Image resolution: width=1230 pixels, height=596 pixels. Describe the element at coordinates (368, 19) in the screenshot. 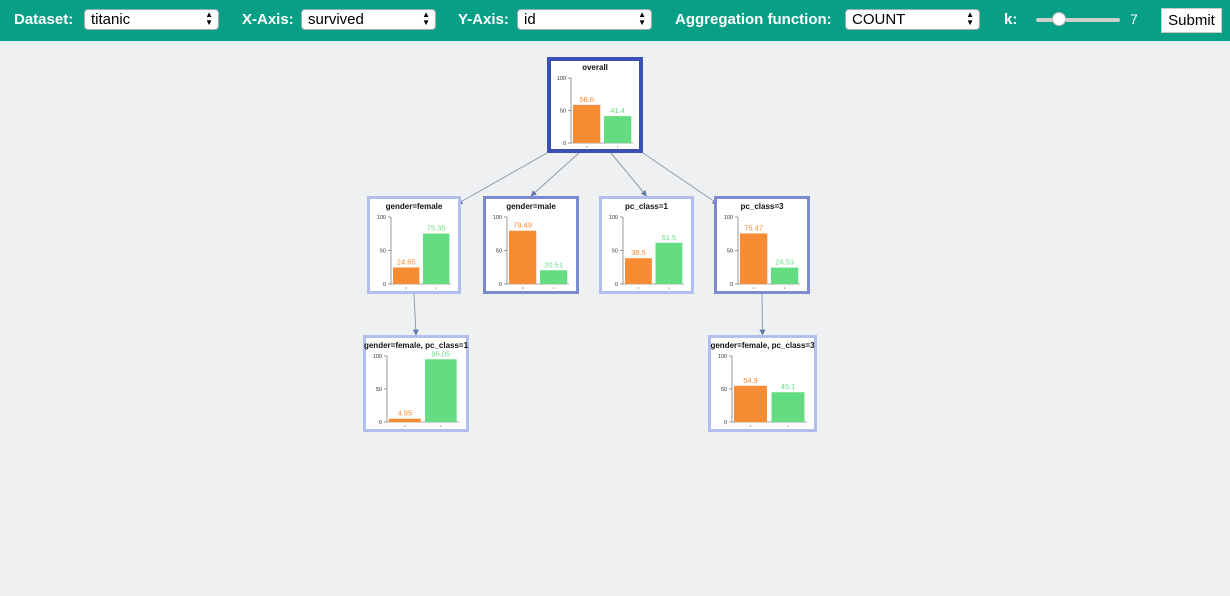

I see `xaxis-select: survived ▲ ▼` at that location.